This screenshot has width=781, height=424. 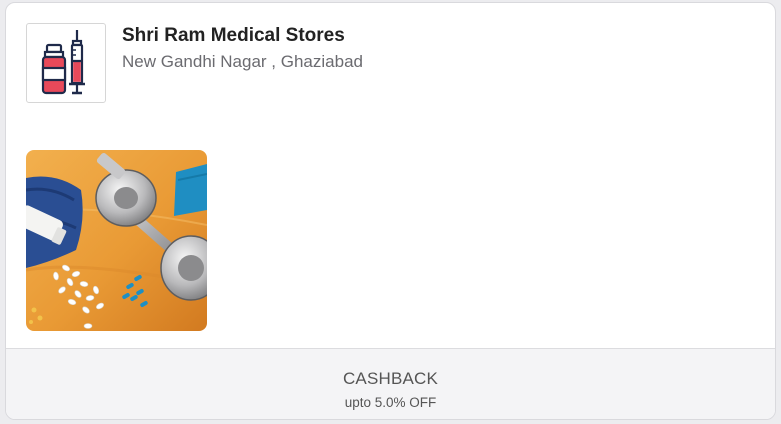 I want to click on store-logo, so click(x=66, y=63).